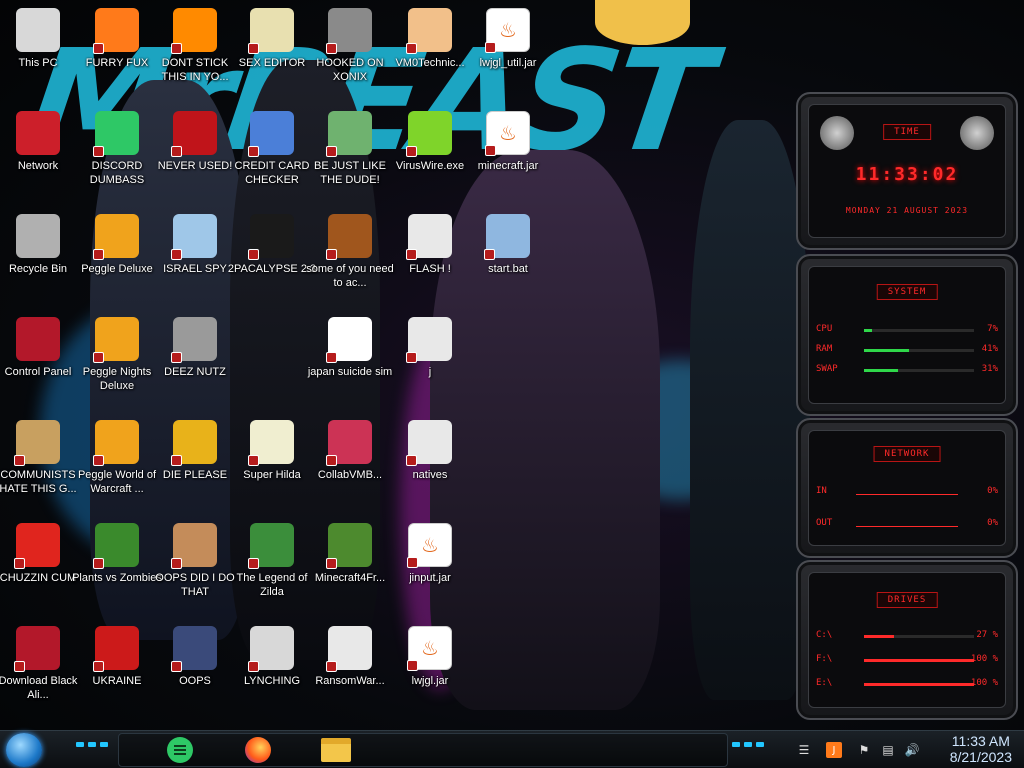 Image resolution: width=1024 pixels, height=768 pixels. I want to click on desktop-icon: Plants vs Zombies, so click(117, 554).